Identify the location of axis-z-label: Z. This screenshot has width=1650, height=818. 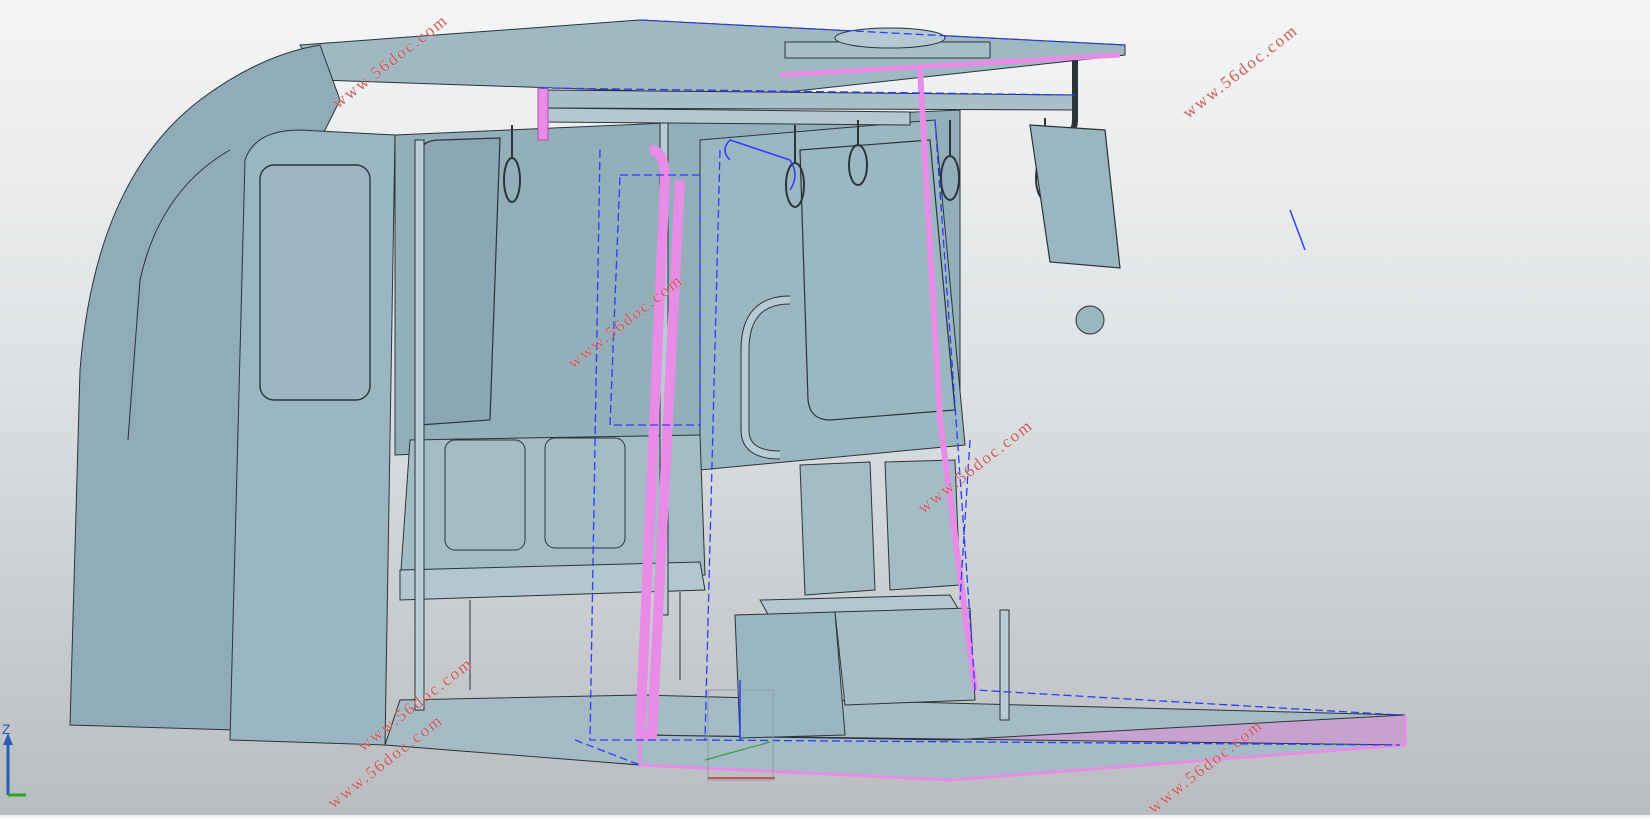
(6, 729).